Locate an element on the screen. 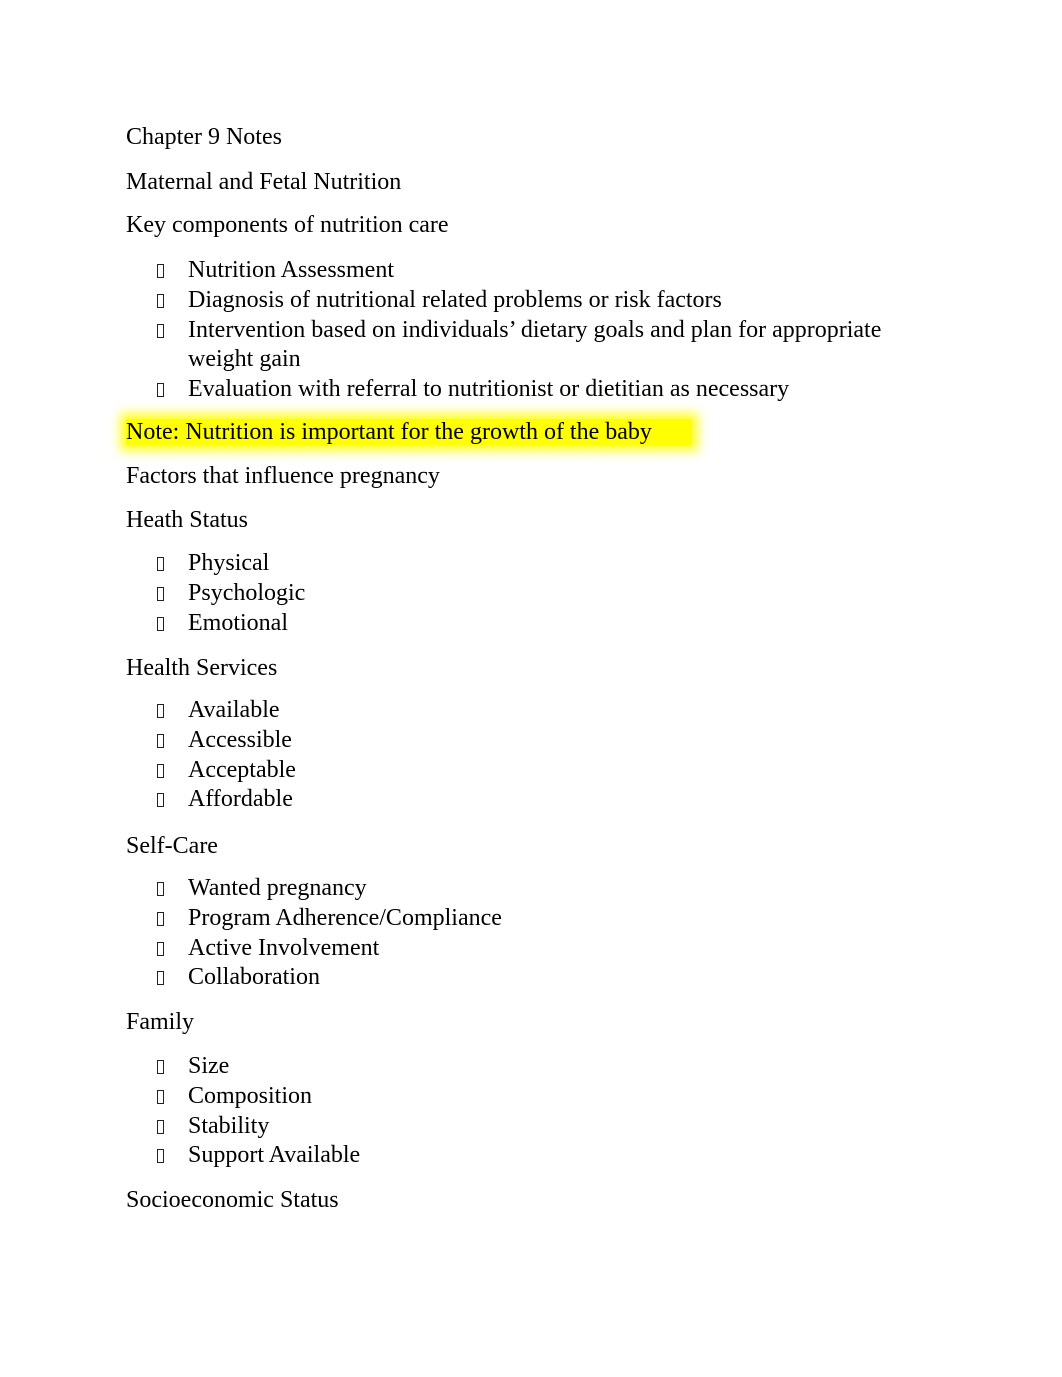 The width and height of the screenshot is (1062, 1377). list-item: Accessible is located at coordinates (211, 741).